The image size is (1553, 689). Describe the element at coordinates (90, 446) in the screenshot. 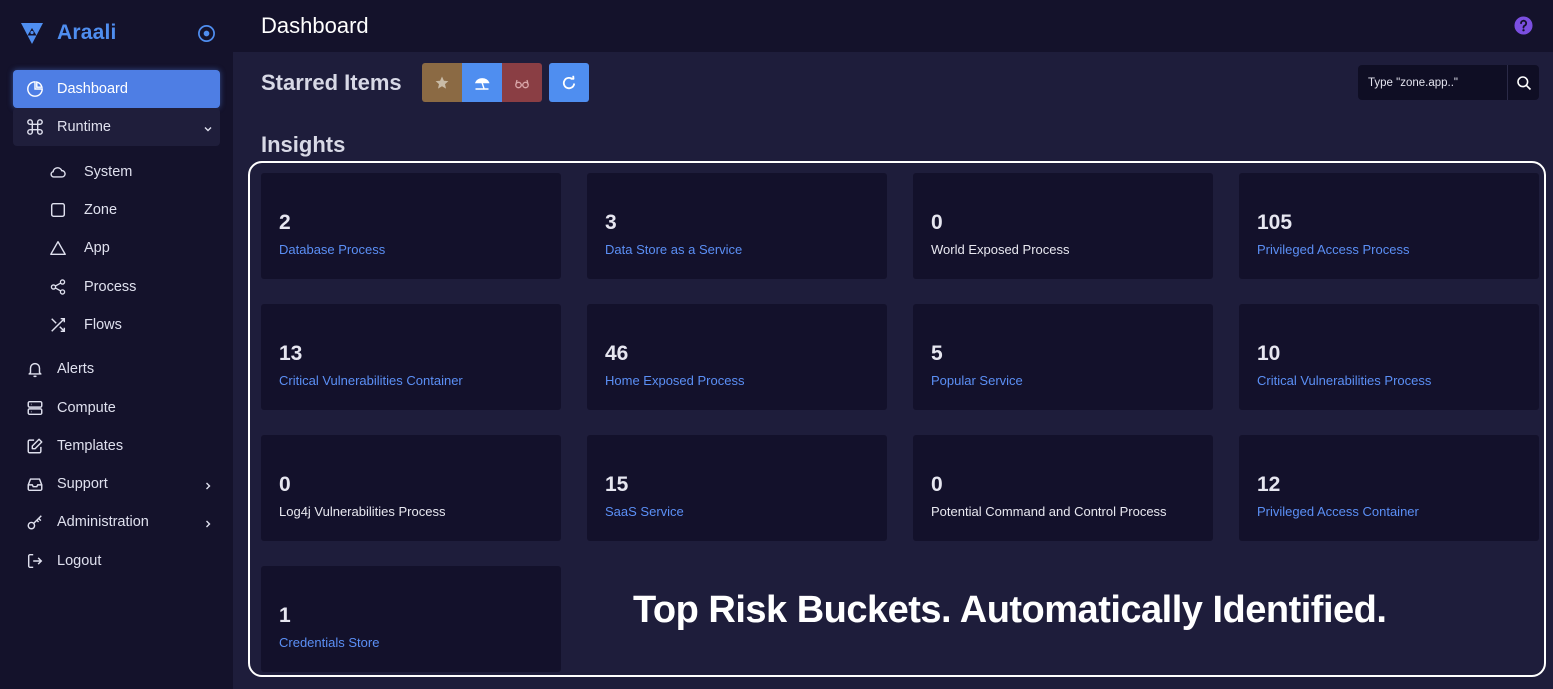

I see `sidebar-item-label: Templates` at that location.